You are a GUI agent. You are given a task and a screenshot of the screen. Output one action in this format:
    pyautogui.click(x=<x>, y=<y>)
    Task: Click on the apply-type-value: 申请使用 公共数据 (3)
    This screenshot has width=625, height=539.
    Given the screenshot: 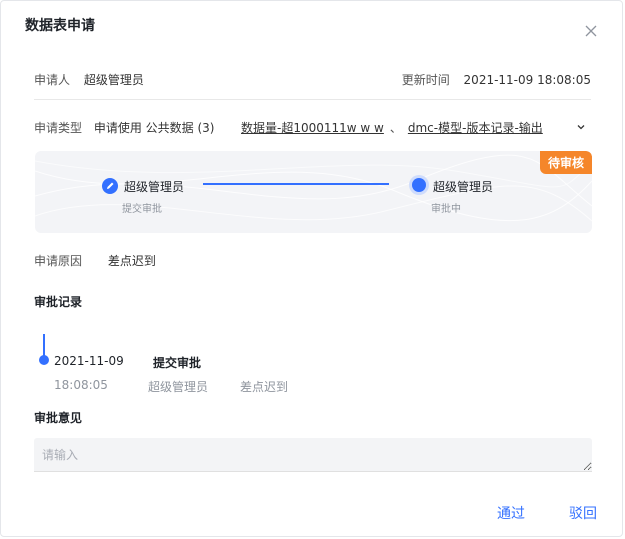 What is the action you would take?
    pyautogui.click(x=154, y=128)
    